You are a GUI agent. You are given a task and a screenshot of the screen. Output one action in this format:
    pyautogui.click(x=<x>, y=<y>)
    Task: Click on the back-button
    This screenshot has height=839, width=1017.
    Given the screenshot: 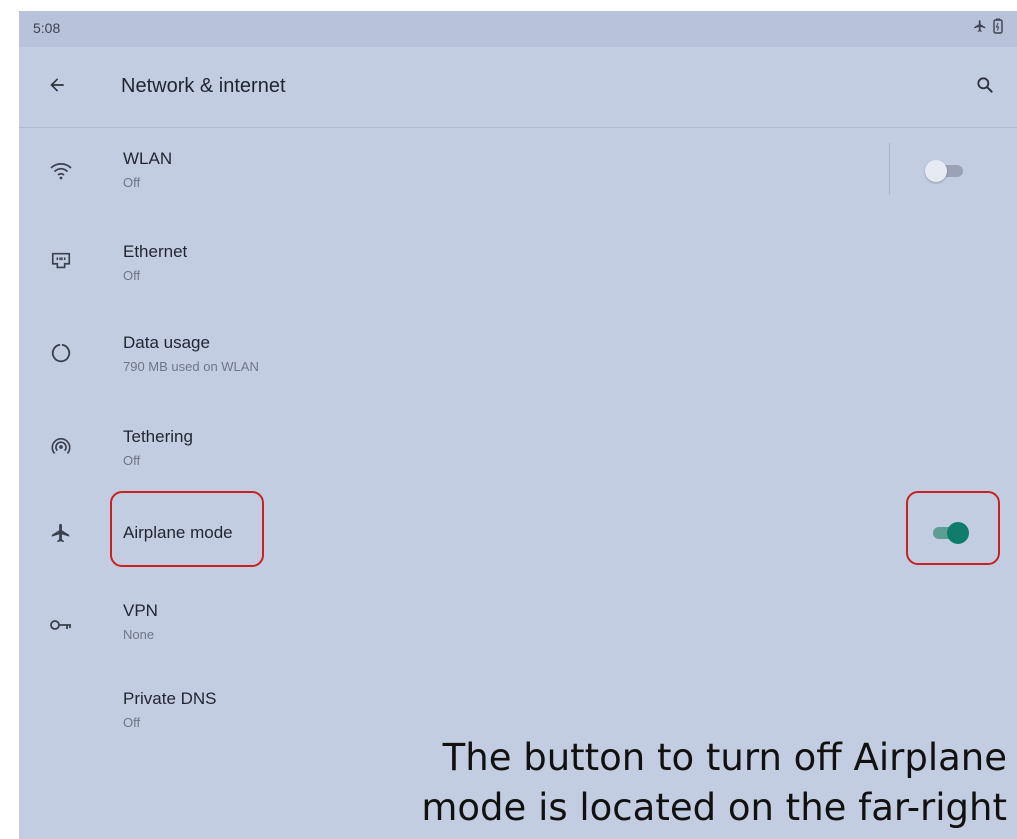 What is the action you would take?
    pyautogui.click(x=57, y=87)
    